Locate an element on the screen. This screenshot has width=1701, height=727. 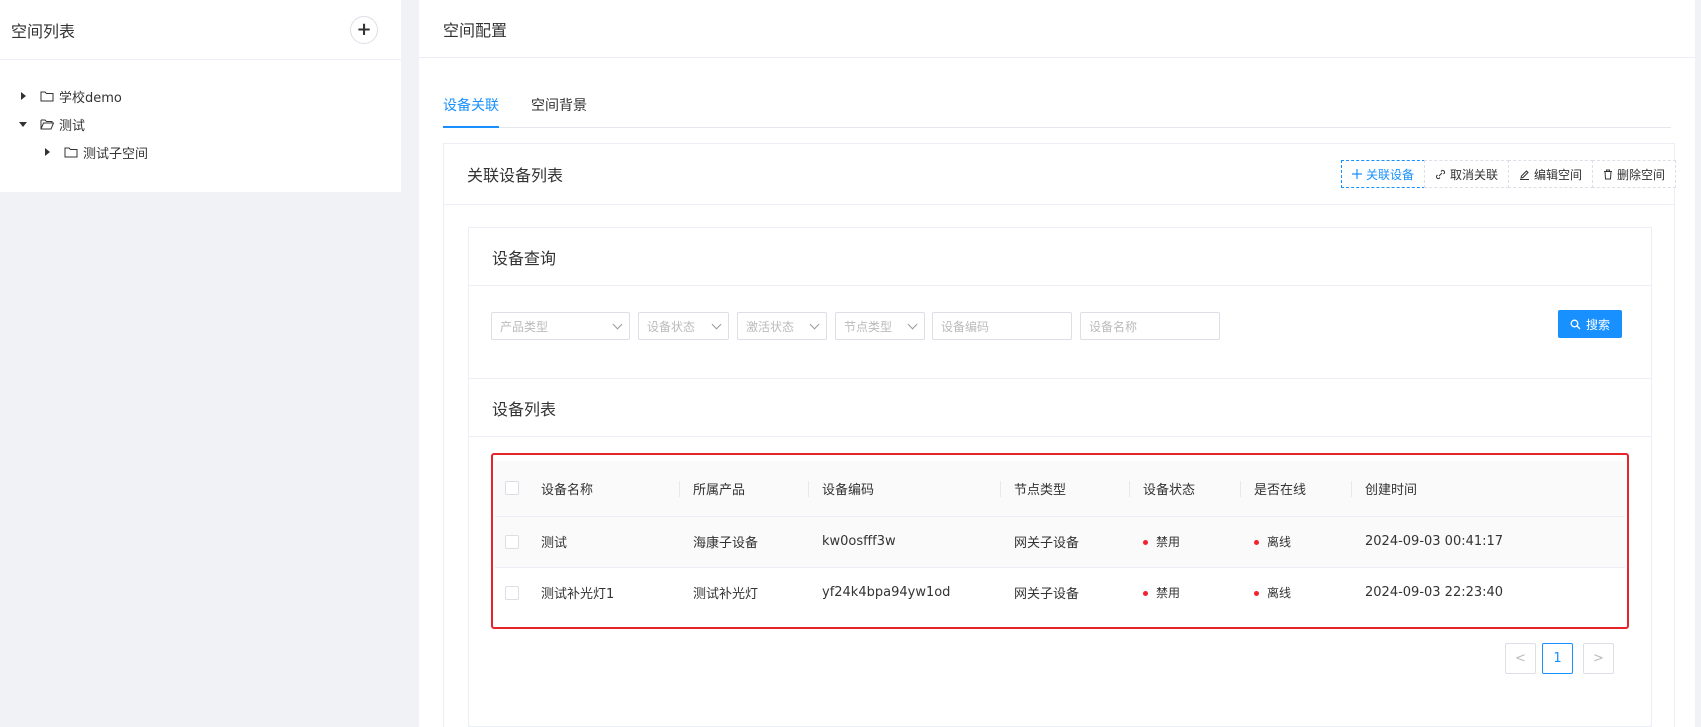
add-space-button: + is located at coordinates (364, 29).